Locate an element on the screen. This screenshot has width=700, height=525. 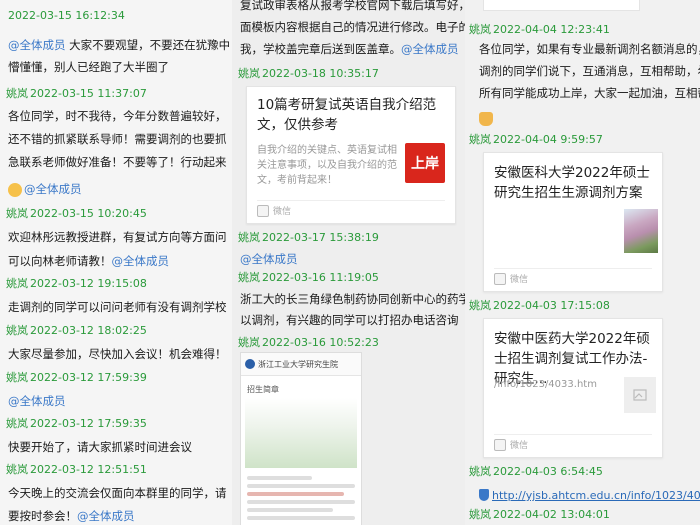
message-text: 我，学校盖完章后送到医盖章。@全体成员 is located at coordinates (349, 49).